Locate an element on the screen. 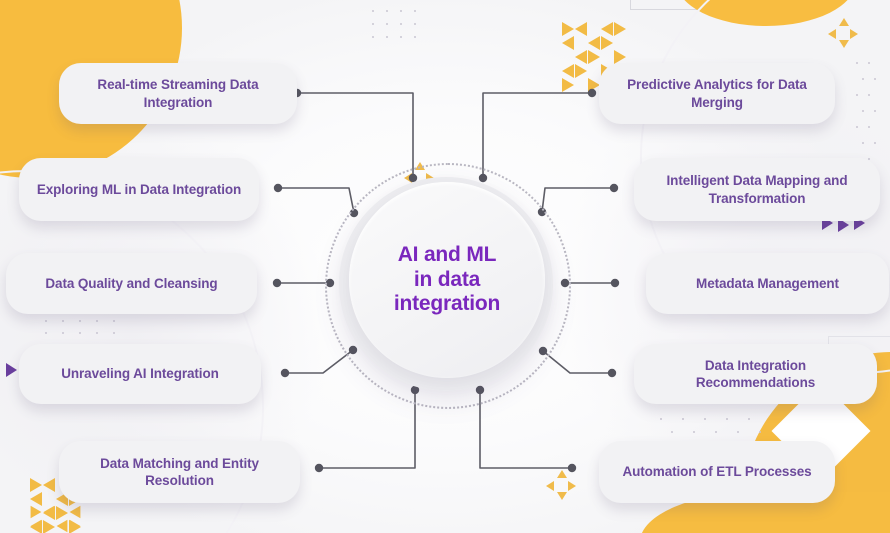  node-card-label: Unraveling AI Integration is located at coordinates (140, 374).